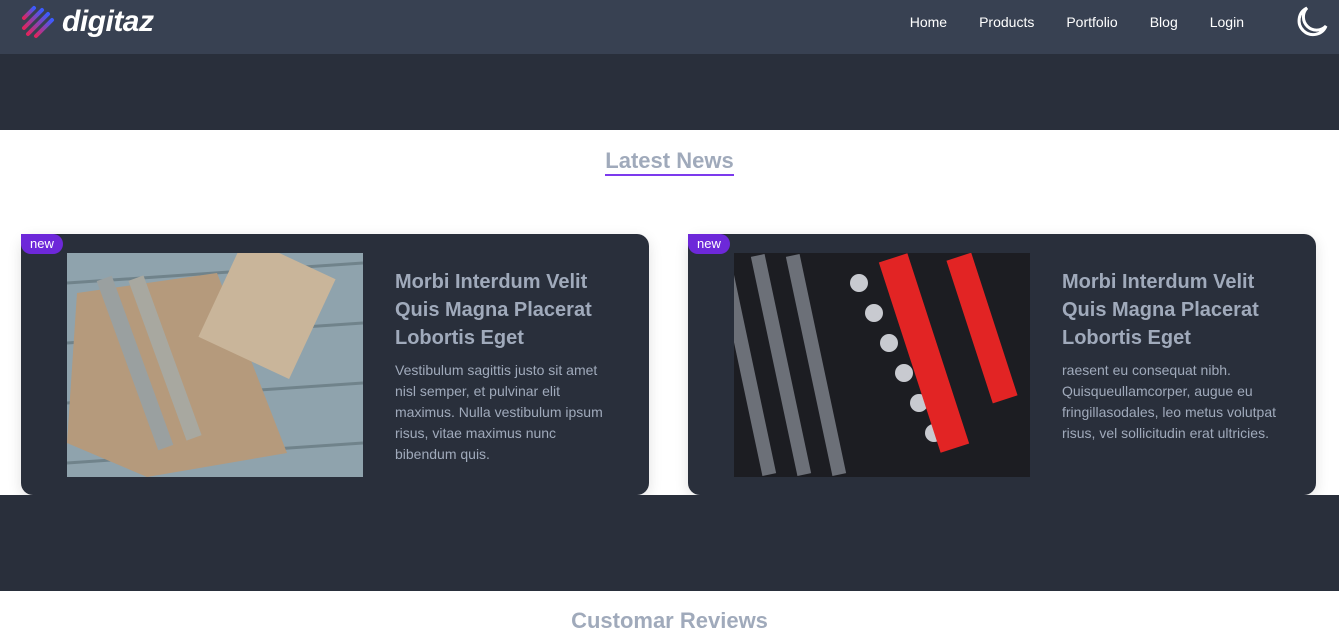 The width and height of the screenshot is (1339, 634). Describe the element at coordinates (1311, 22) in the screenshot. I see `moon-icon` at that location.